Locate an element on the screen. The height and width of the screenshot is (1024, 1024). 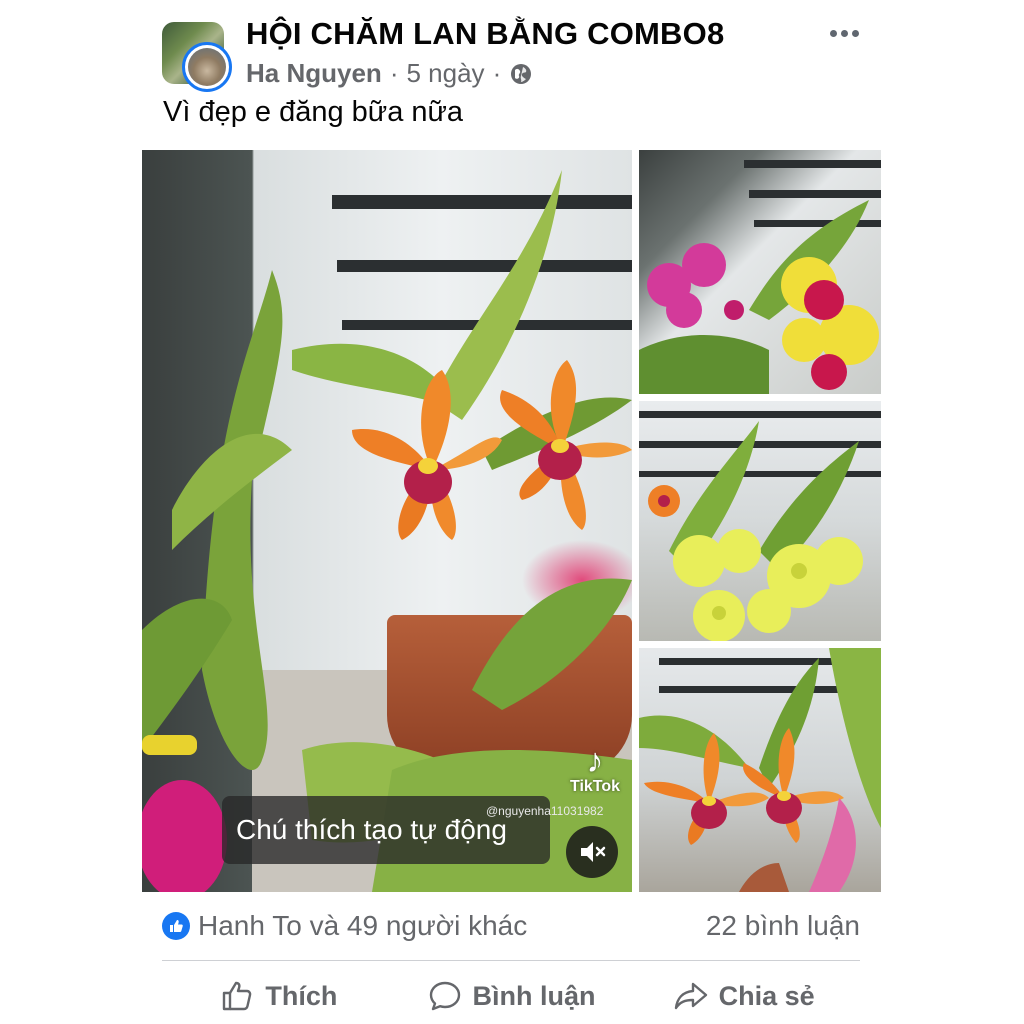
tiktok-watermark: ♪ TikTok is located at coordinates (595, 770).